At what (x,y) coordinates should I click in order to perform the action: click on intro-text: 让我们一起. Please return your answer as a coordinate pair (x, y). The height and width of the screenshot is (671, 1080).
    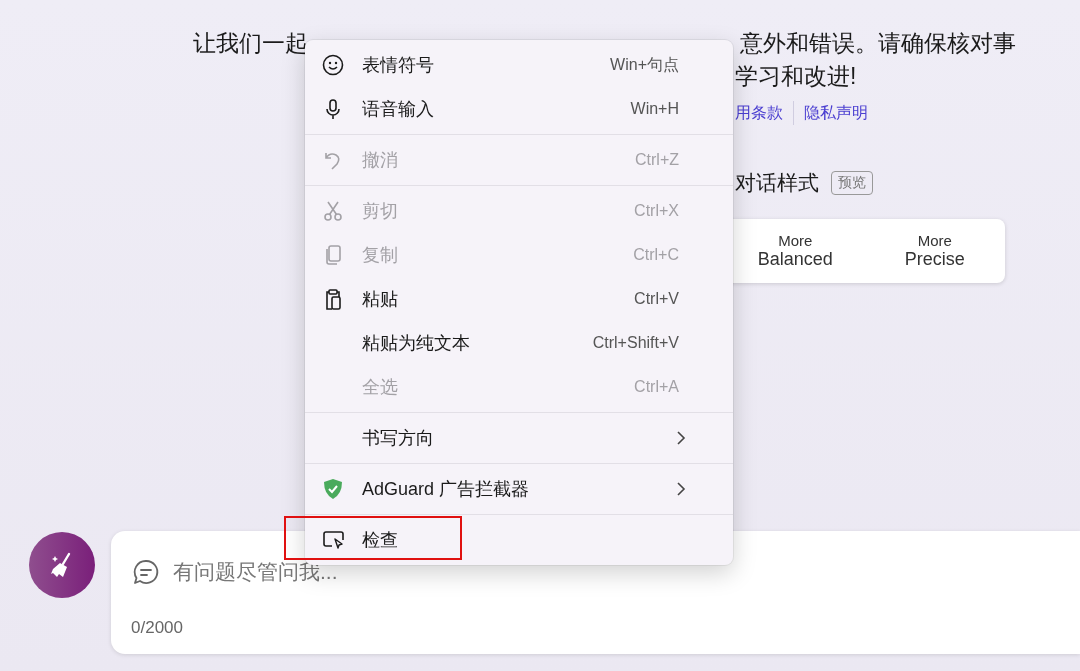
    Looking at the image, I should click on (251, 43).